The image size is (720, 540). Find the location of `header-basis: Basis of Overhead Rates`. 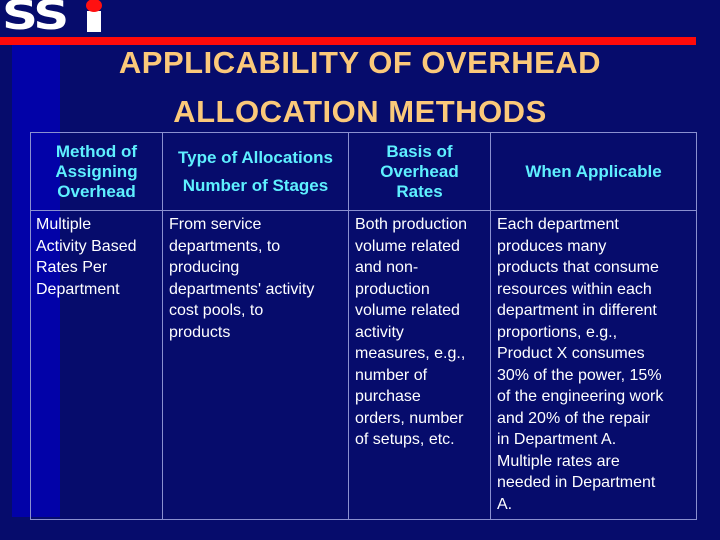

header-basis: Basis of Overhead Rates is located at coordinates (419, 171).